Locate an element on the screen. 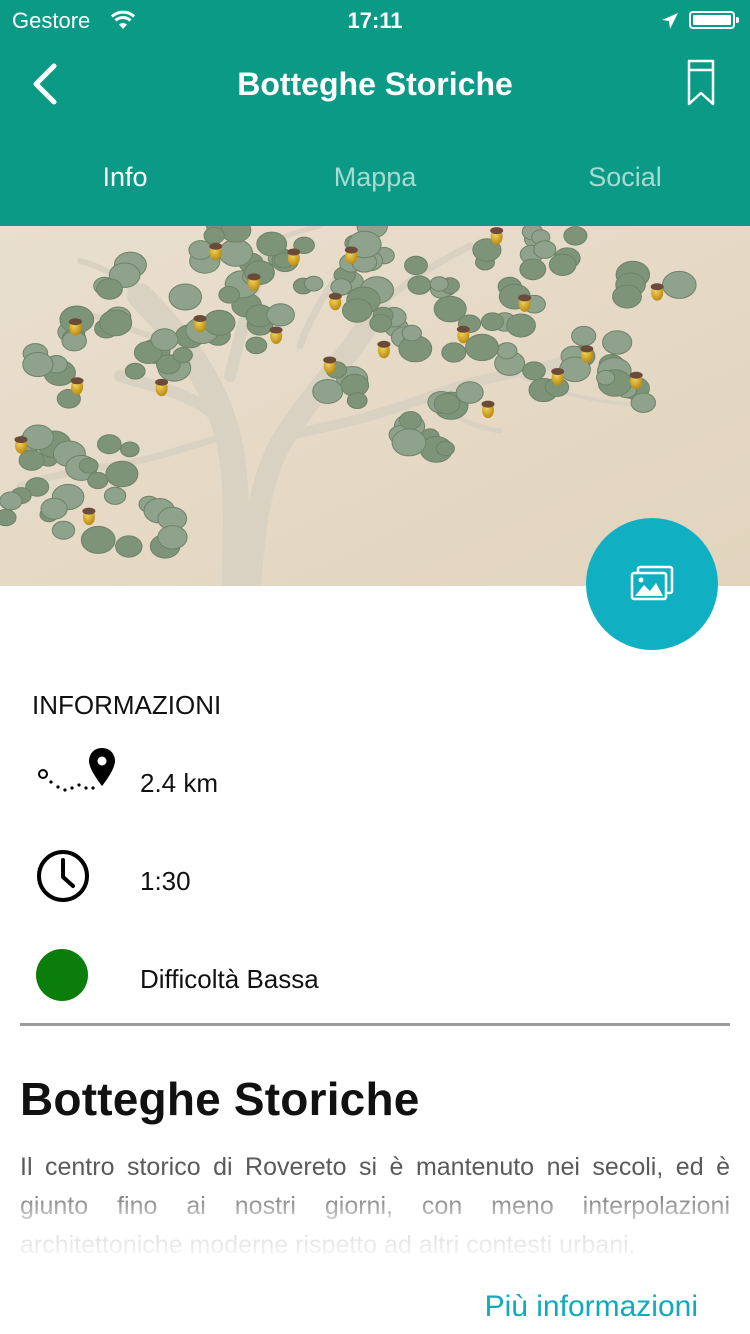 The width and height of the screenshot is (750, 1334). bookmark-button is located at coordinates (701, 83).